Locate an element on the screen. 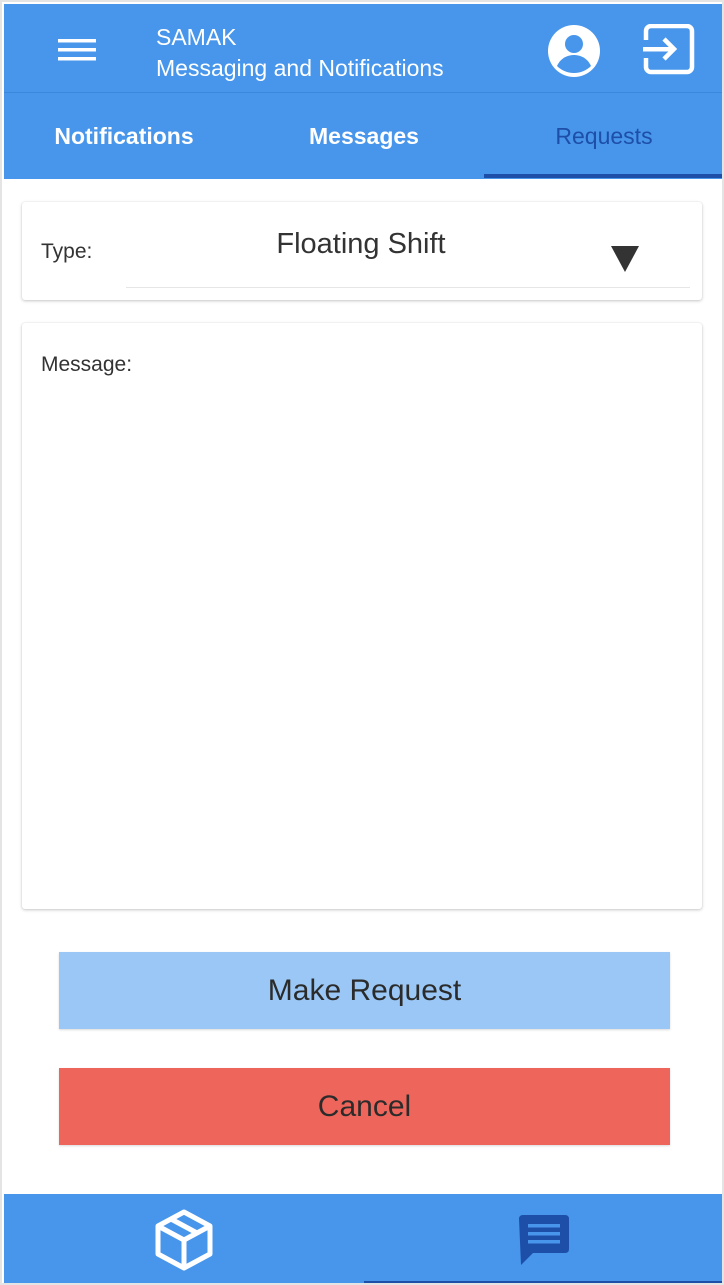 The height and width of the screenshot is (1285, 724). account-circle-icon is located at coordinates (574, 51).